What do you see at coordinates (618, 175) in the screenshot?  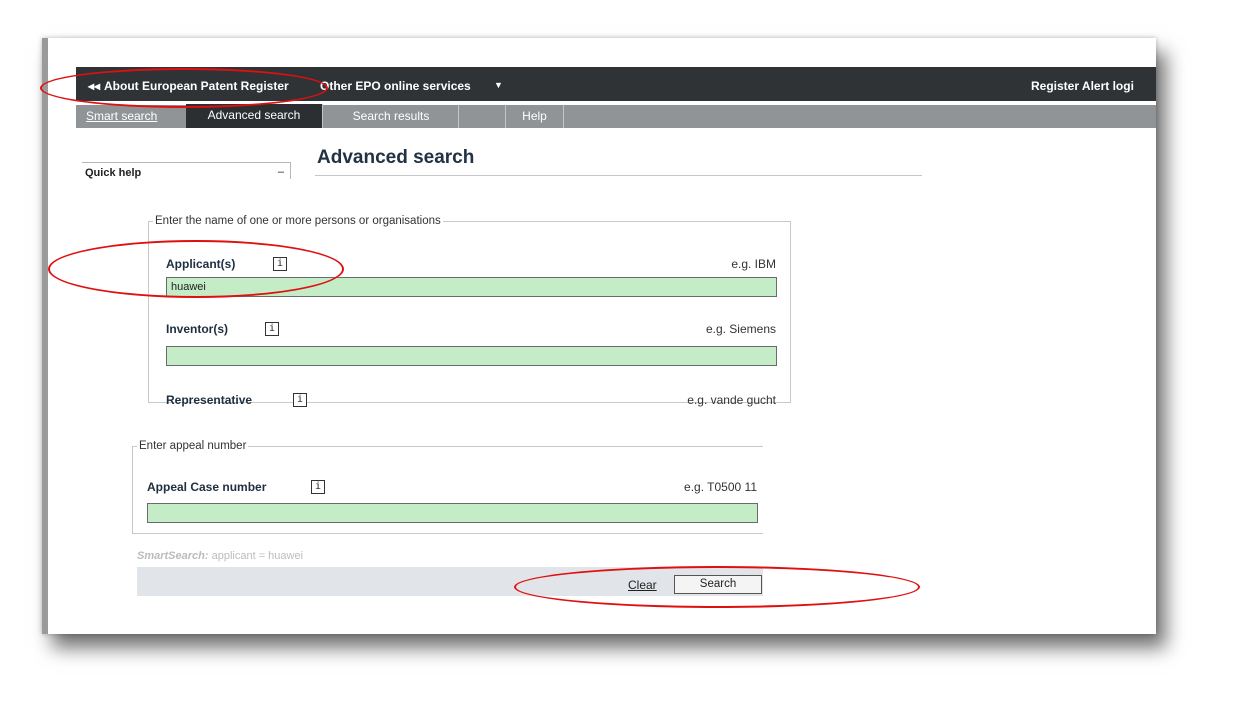 I see `title-divider` at bounding box center [618, 175].